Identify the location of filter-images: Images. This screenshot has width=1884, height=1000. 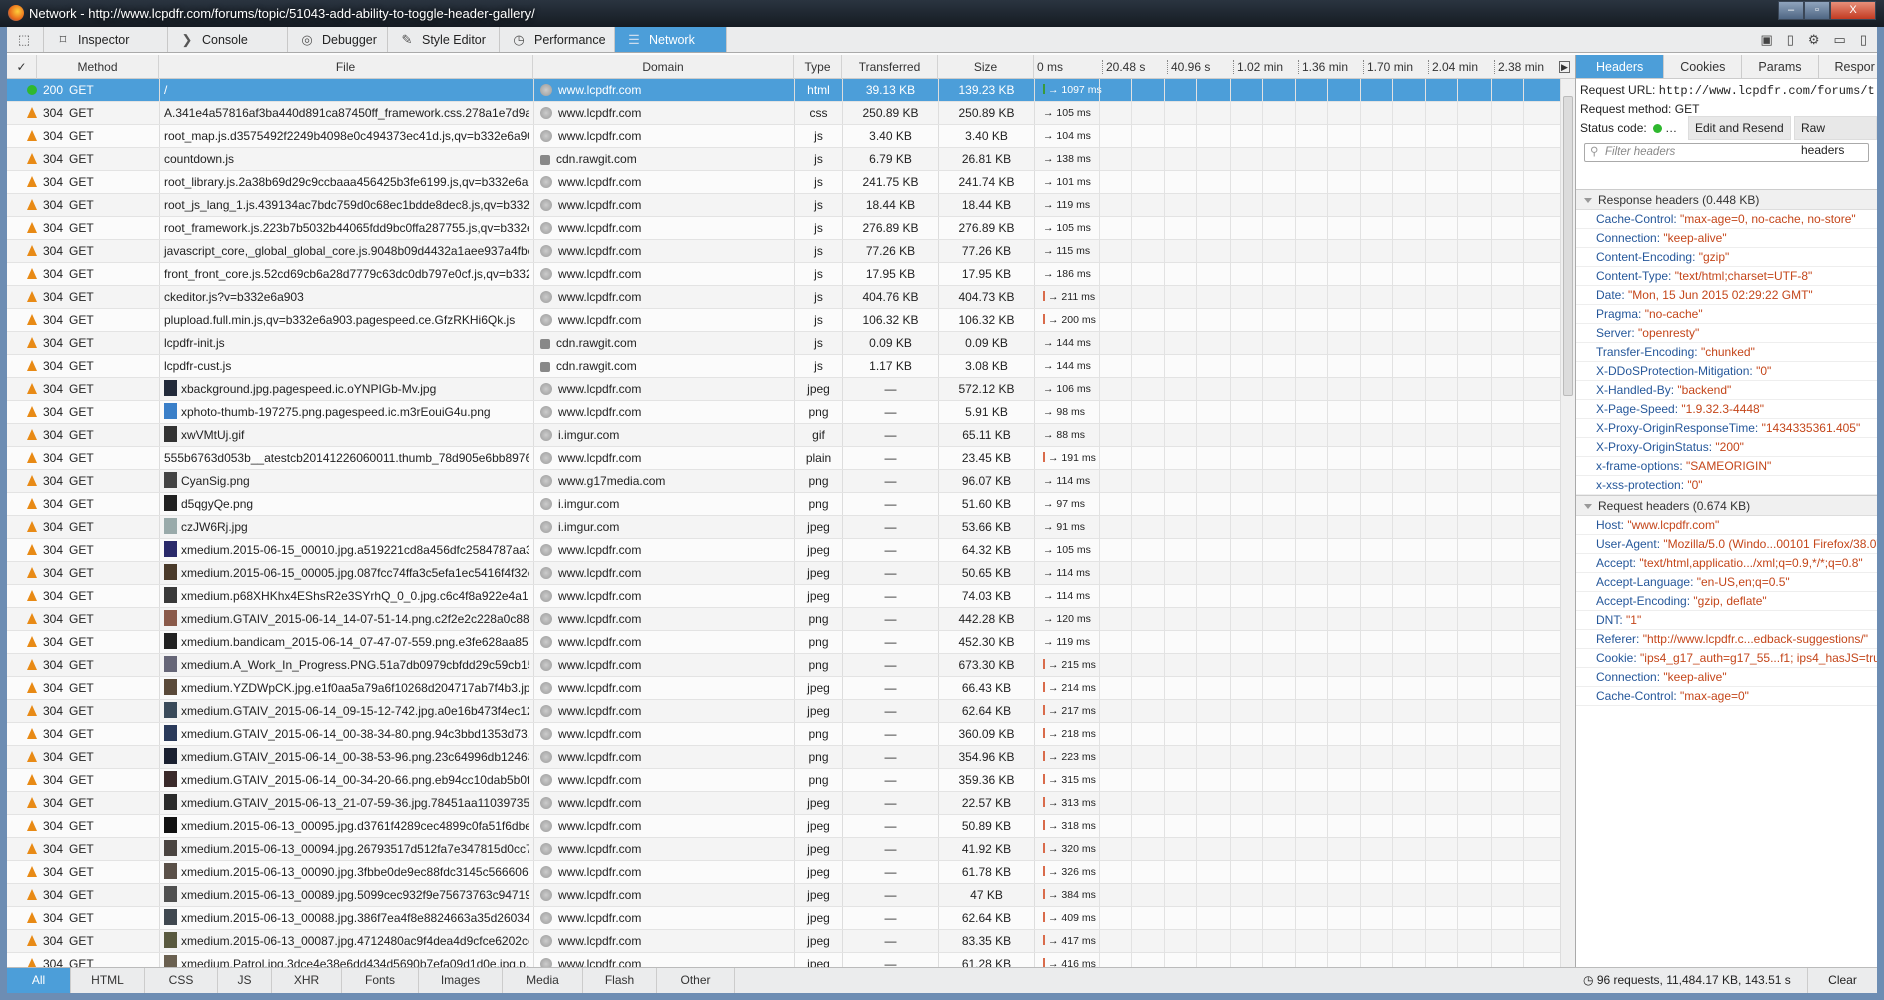
(461, 980).